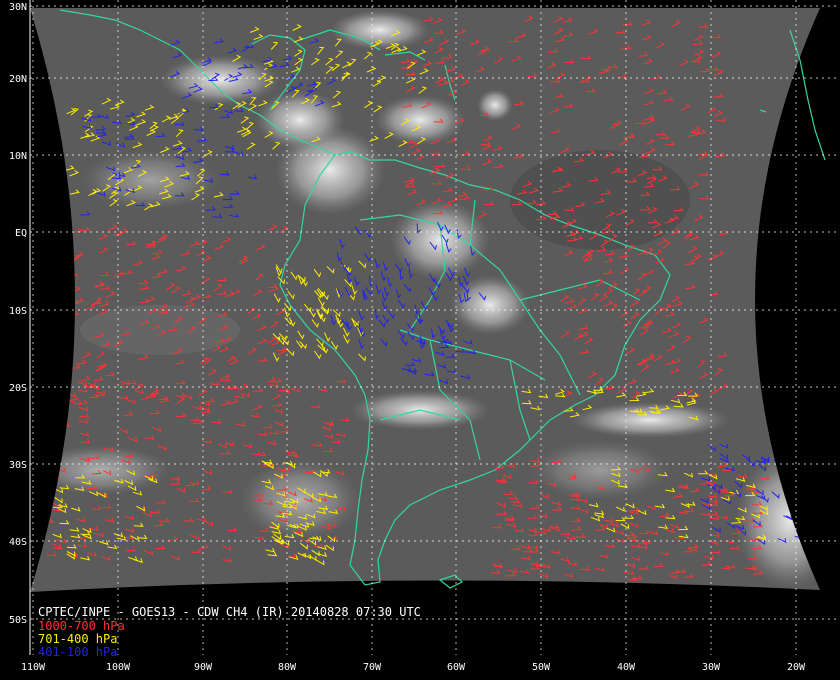 The image size is (840, 680). What do you see at coordinates (18, 7) in the screenshot?
I see `latitude-label: 30N` at bounding box center [18, 7].